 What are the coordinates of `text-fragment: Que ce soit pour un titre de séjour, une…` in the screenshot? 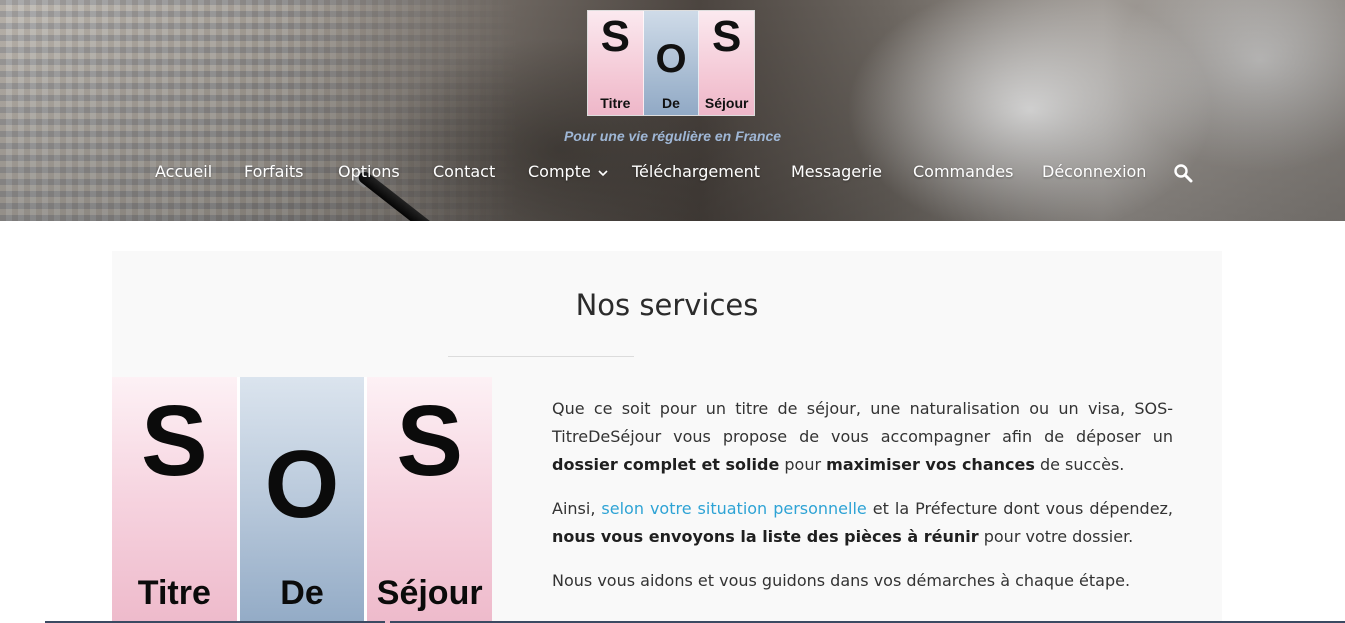 It's located at (862, 422).